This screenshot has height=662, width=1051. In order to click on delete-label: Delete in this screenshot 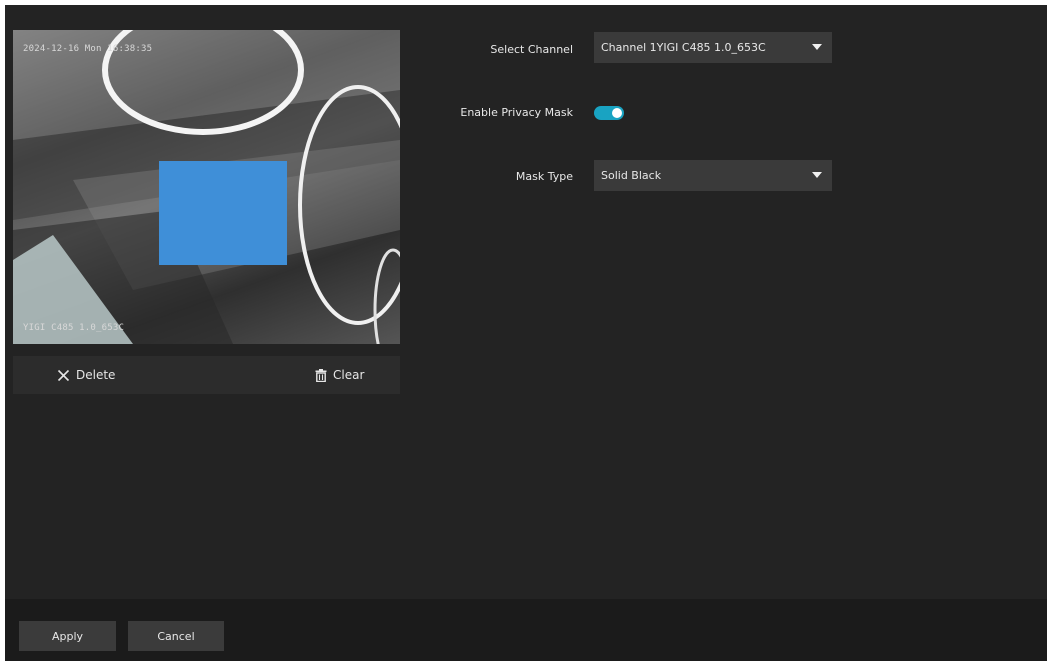, I will do `click(96, 375)`.